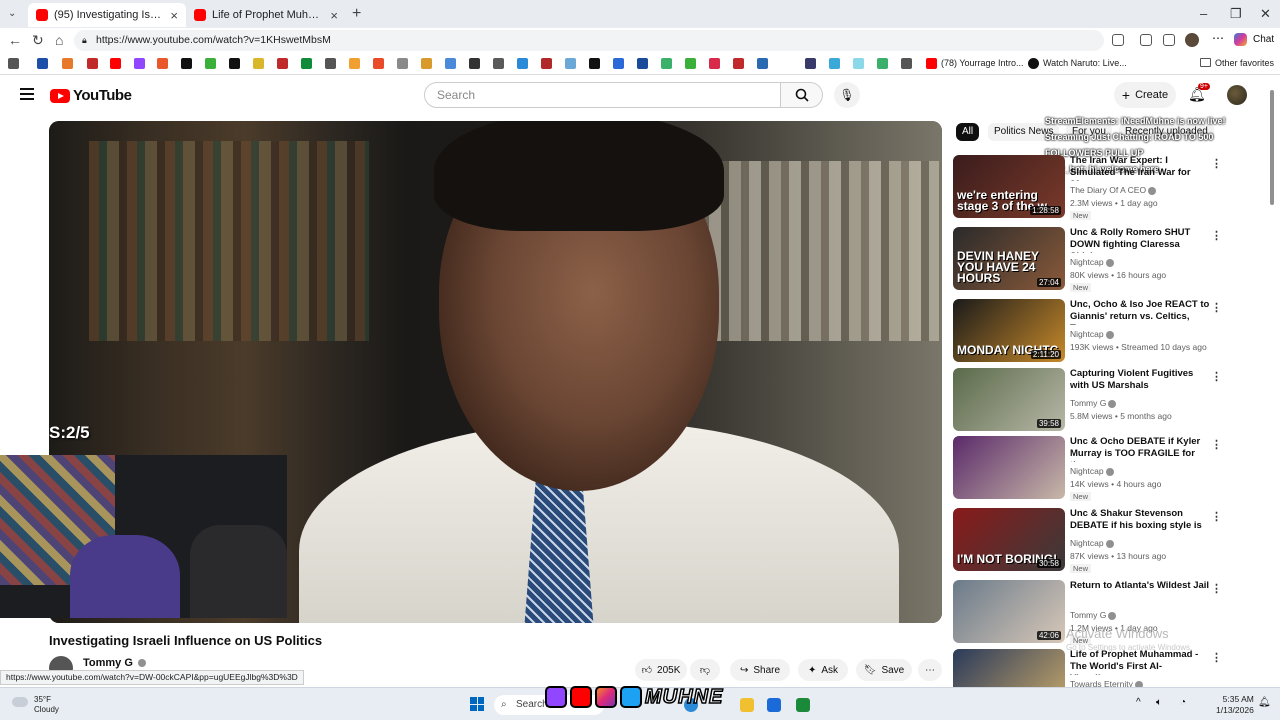 Image resolution: width=1280 pixels, height=720 pixels. Describe the element at coordinates (1169, 40) in the screenshot. I see `collections-icon` at that location.